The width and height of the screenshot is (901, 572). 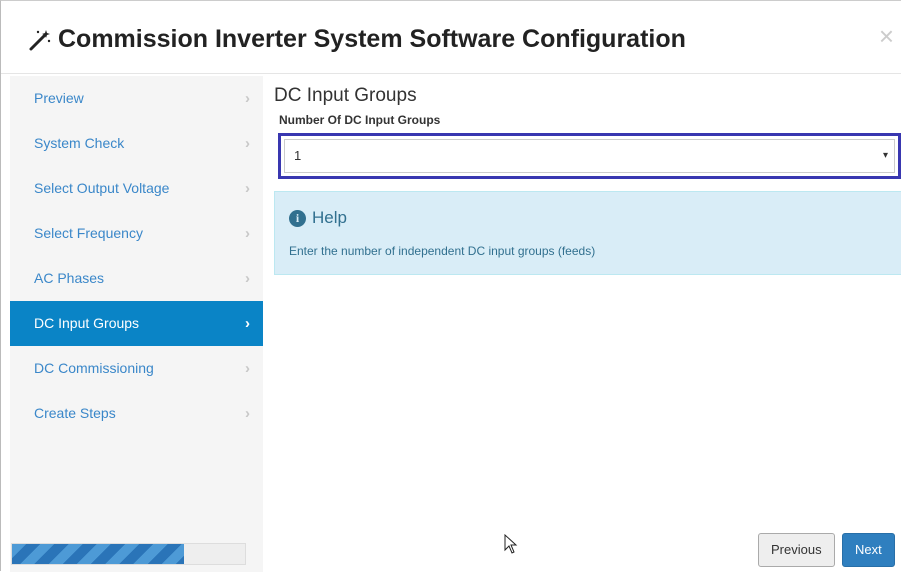 I want to click on sidebar-item-create-steps: Create Steps ›, so click(x=136, y=413).